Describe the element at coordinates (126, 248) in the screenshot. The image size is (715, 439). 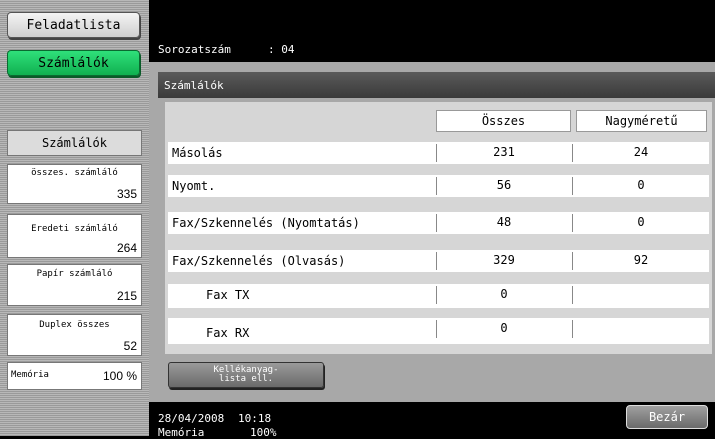
I see `original-counter-value: 264` at that location.